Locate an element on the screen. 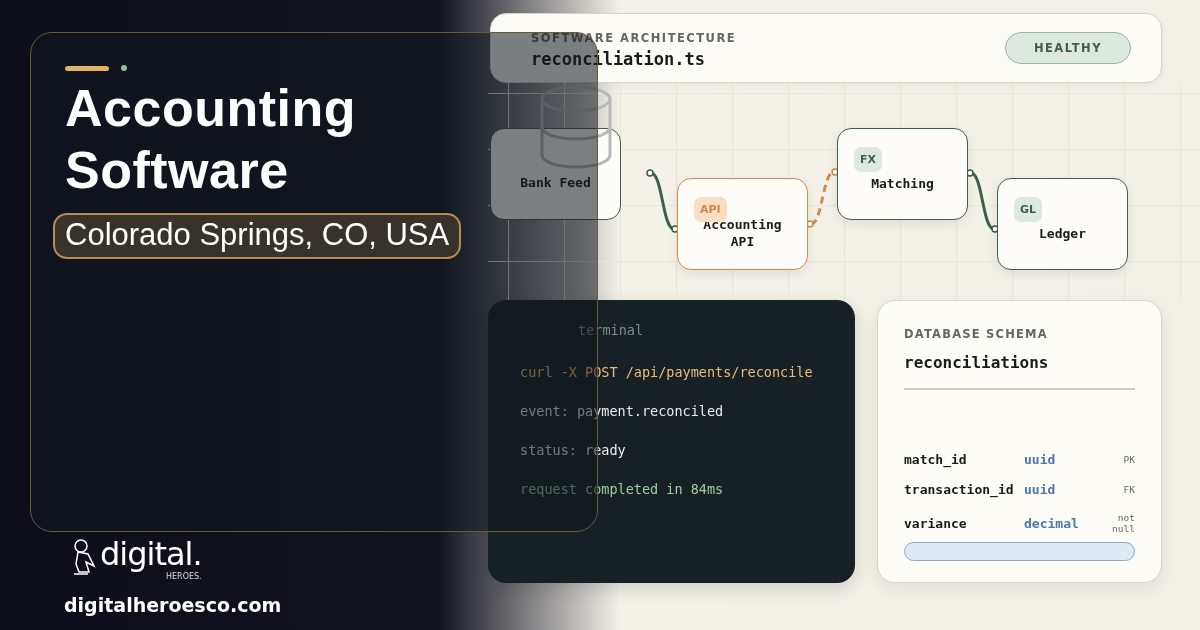  accent-bar is located at coordinates (87, 68).